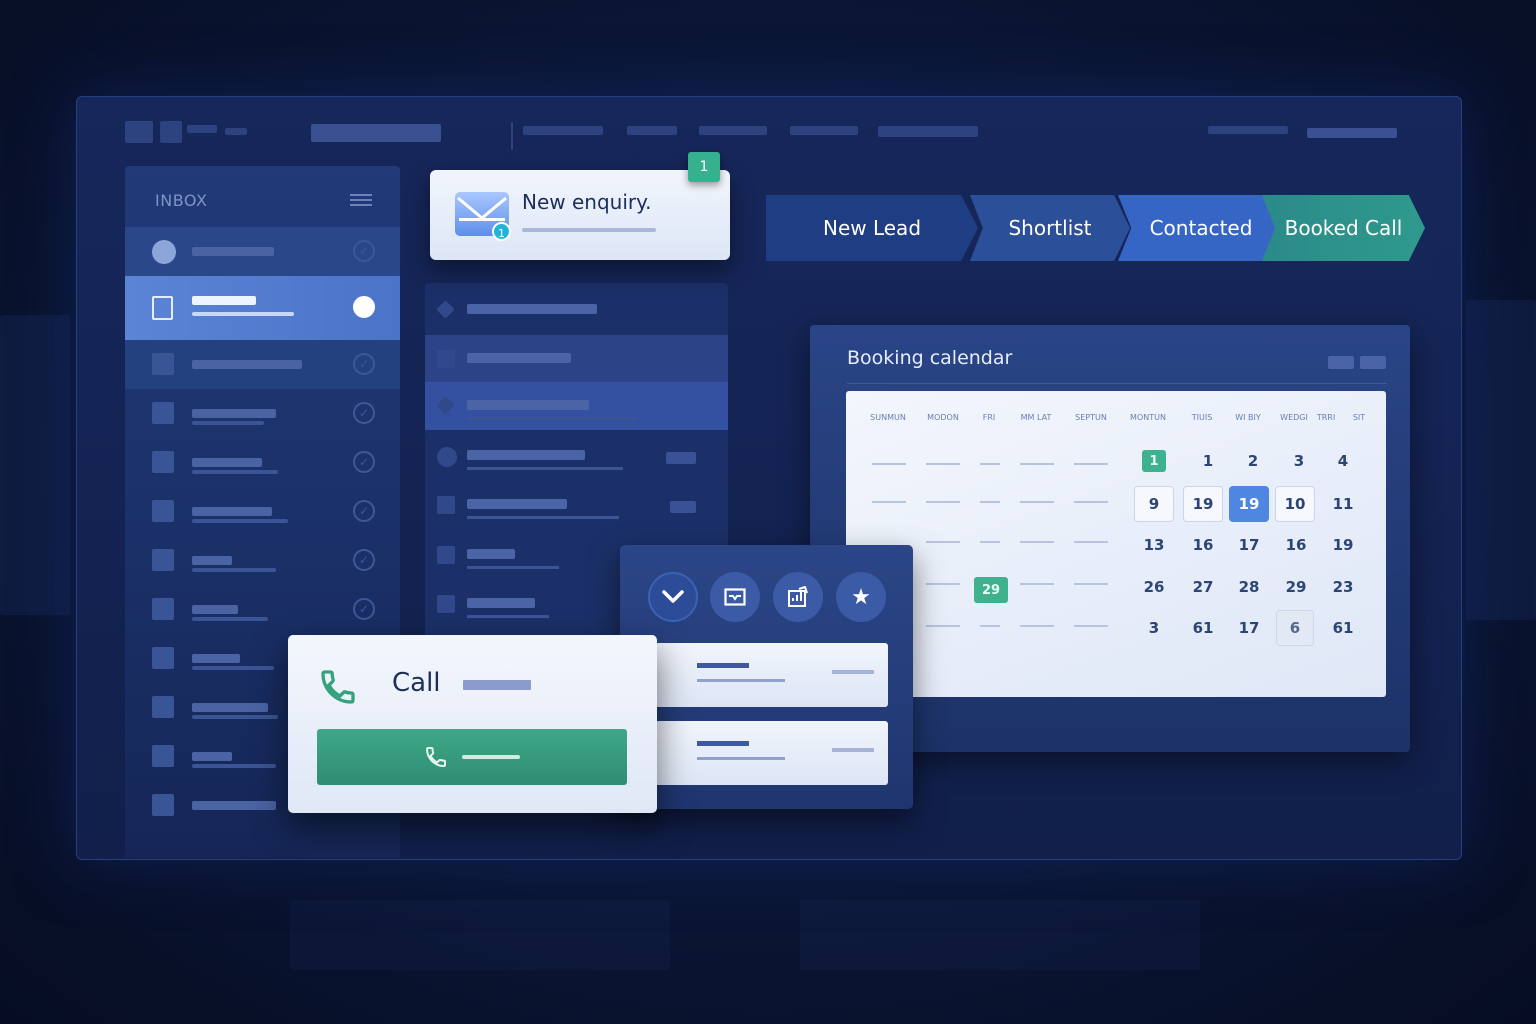  I want to click on calendar-day: 27, so click(1203, 587).